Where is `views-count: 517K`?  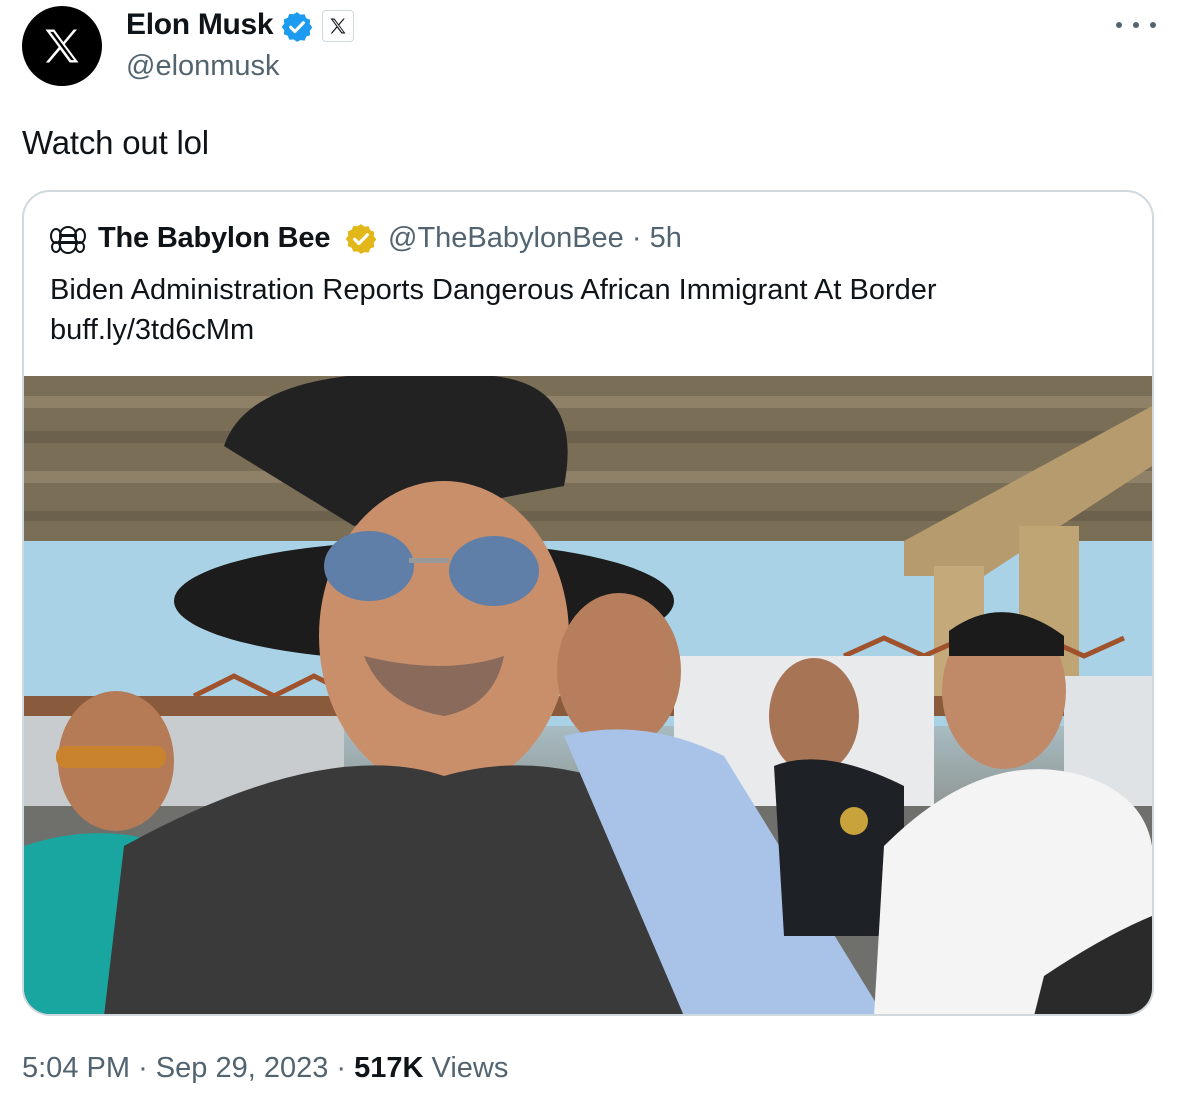
views-count: 517K is located at coordinates (388, 1068).